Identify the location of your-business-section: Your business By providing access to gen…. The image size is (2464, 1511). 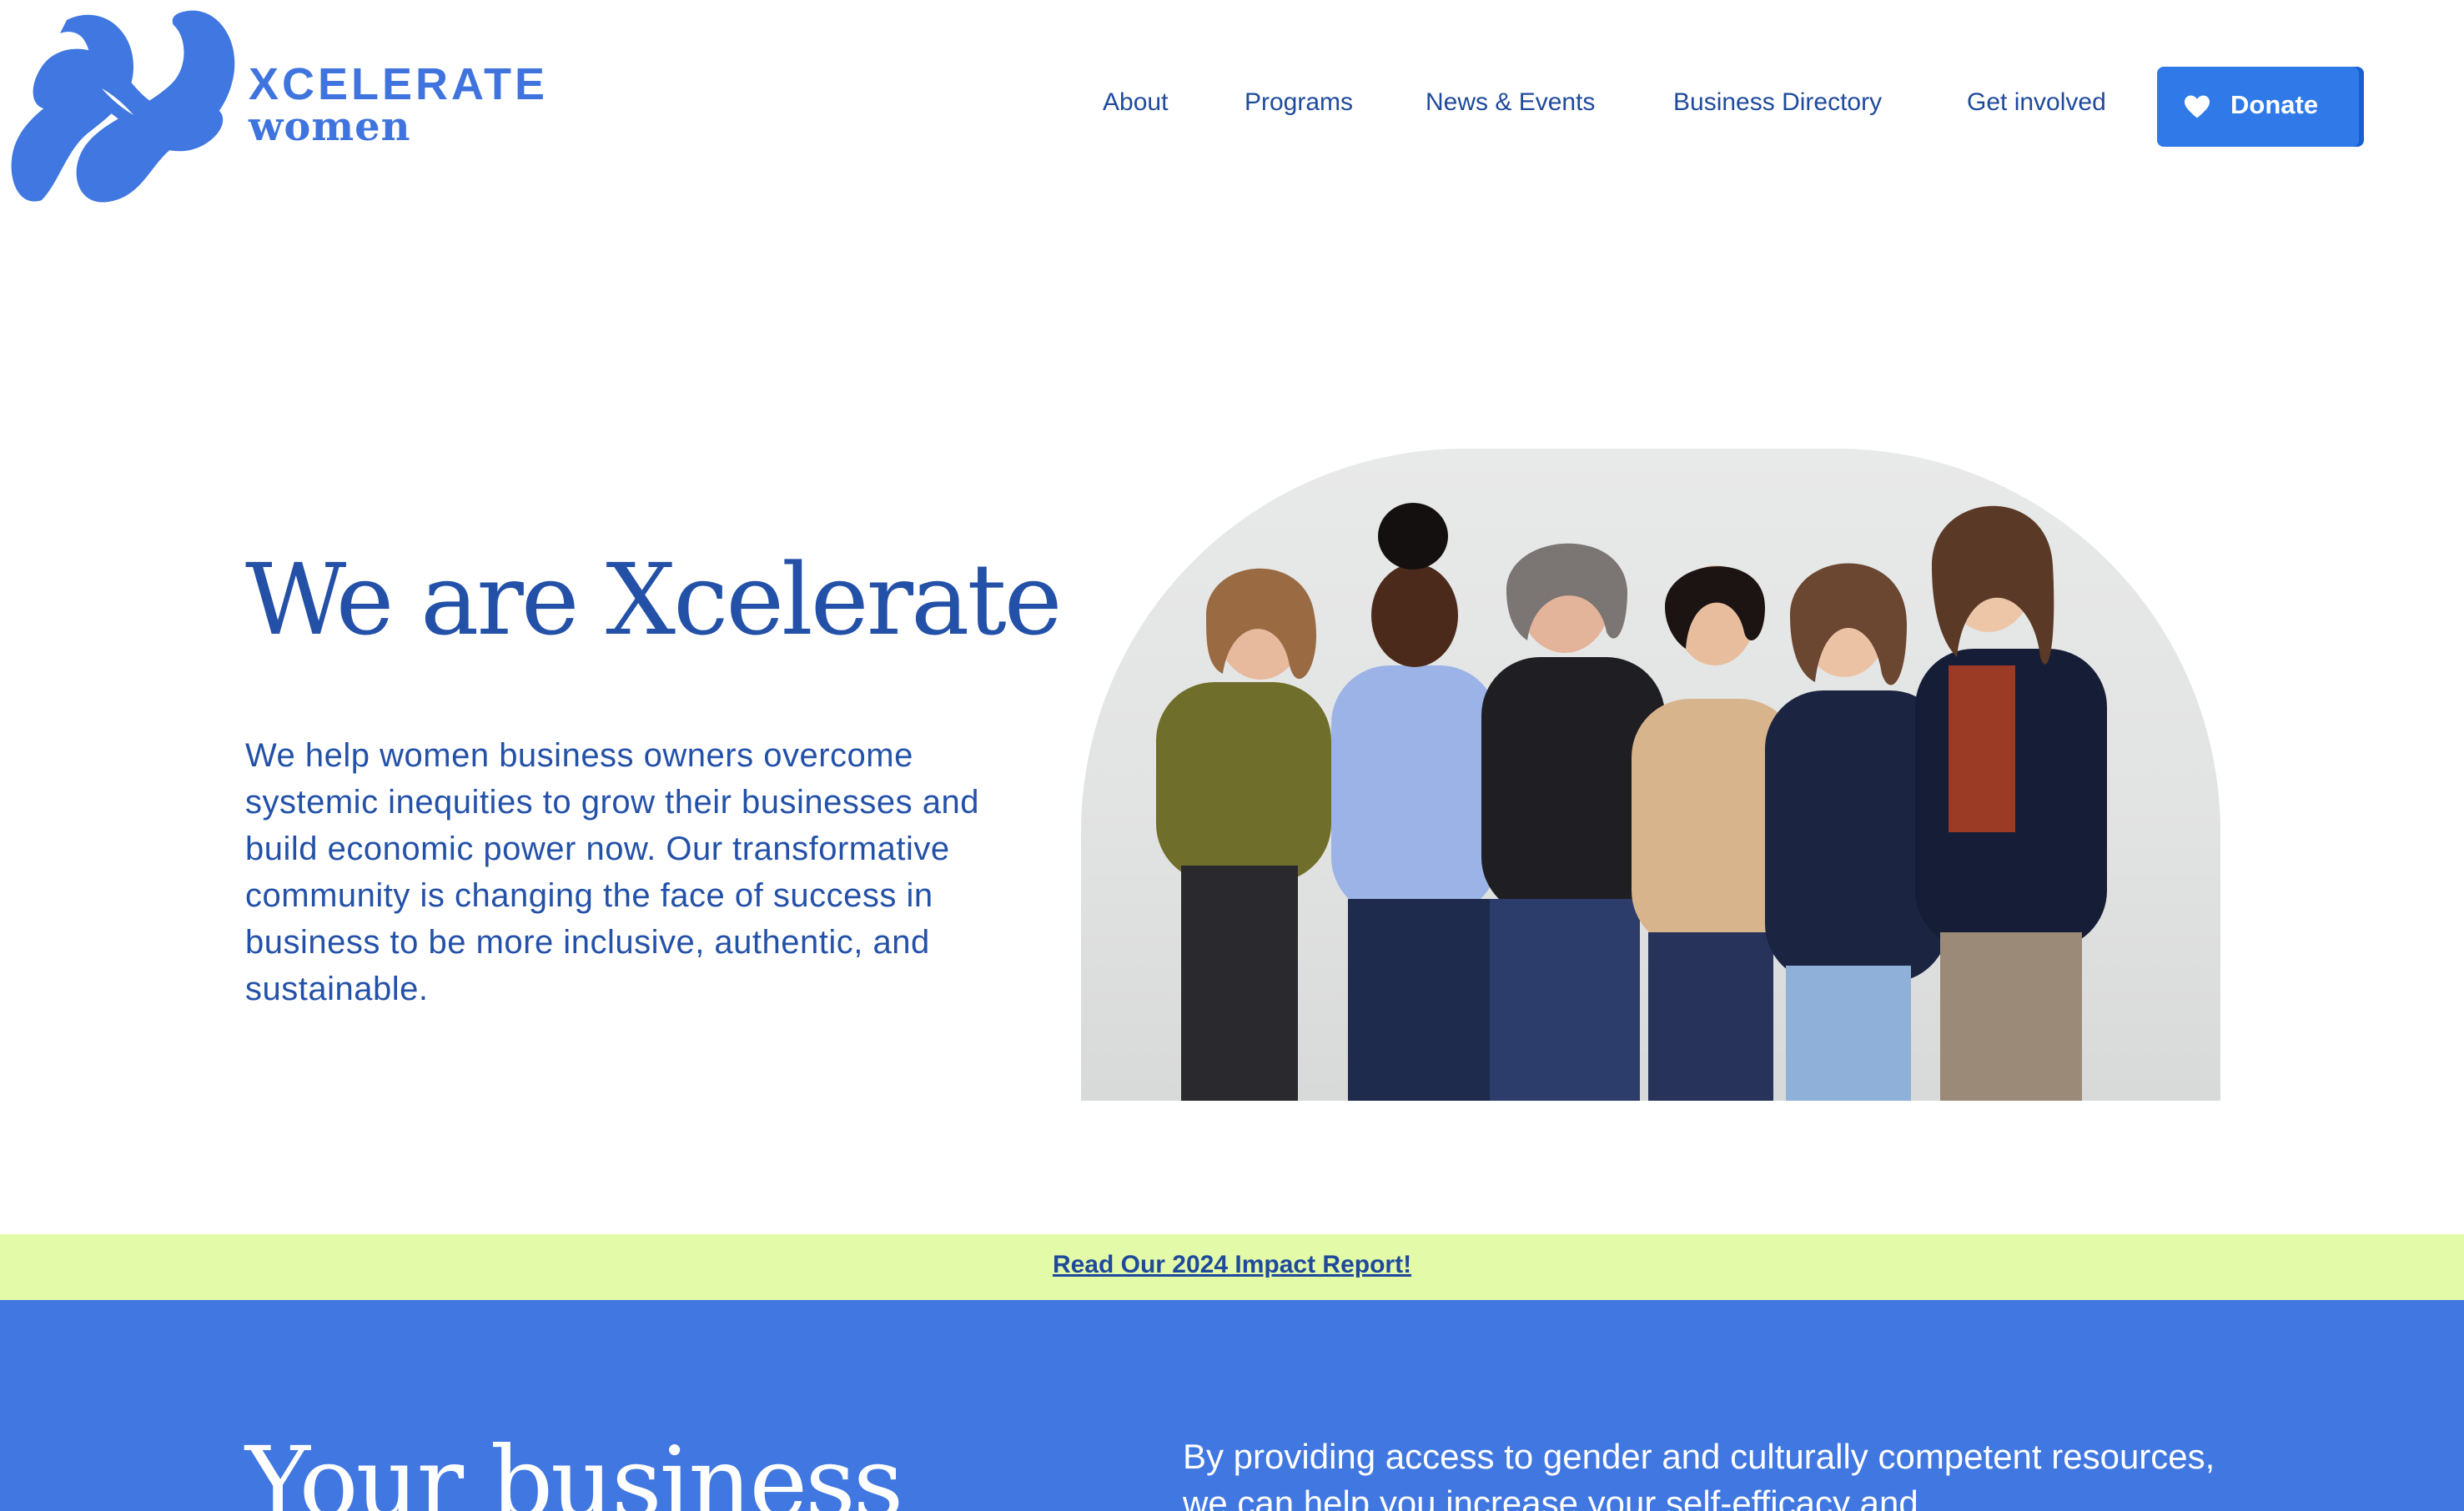
(1232, 1405).